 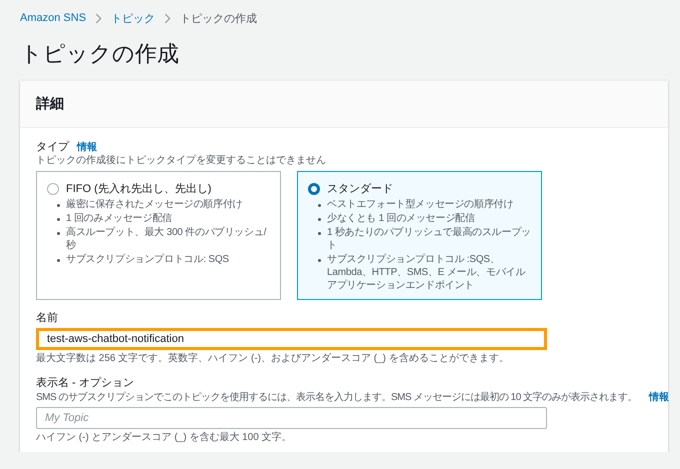 What do you see at coordinates (219, 19) in the screenshot?
I see `breadcrumb-current: トピックの作成` at bounding box center [219, 19].